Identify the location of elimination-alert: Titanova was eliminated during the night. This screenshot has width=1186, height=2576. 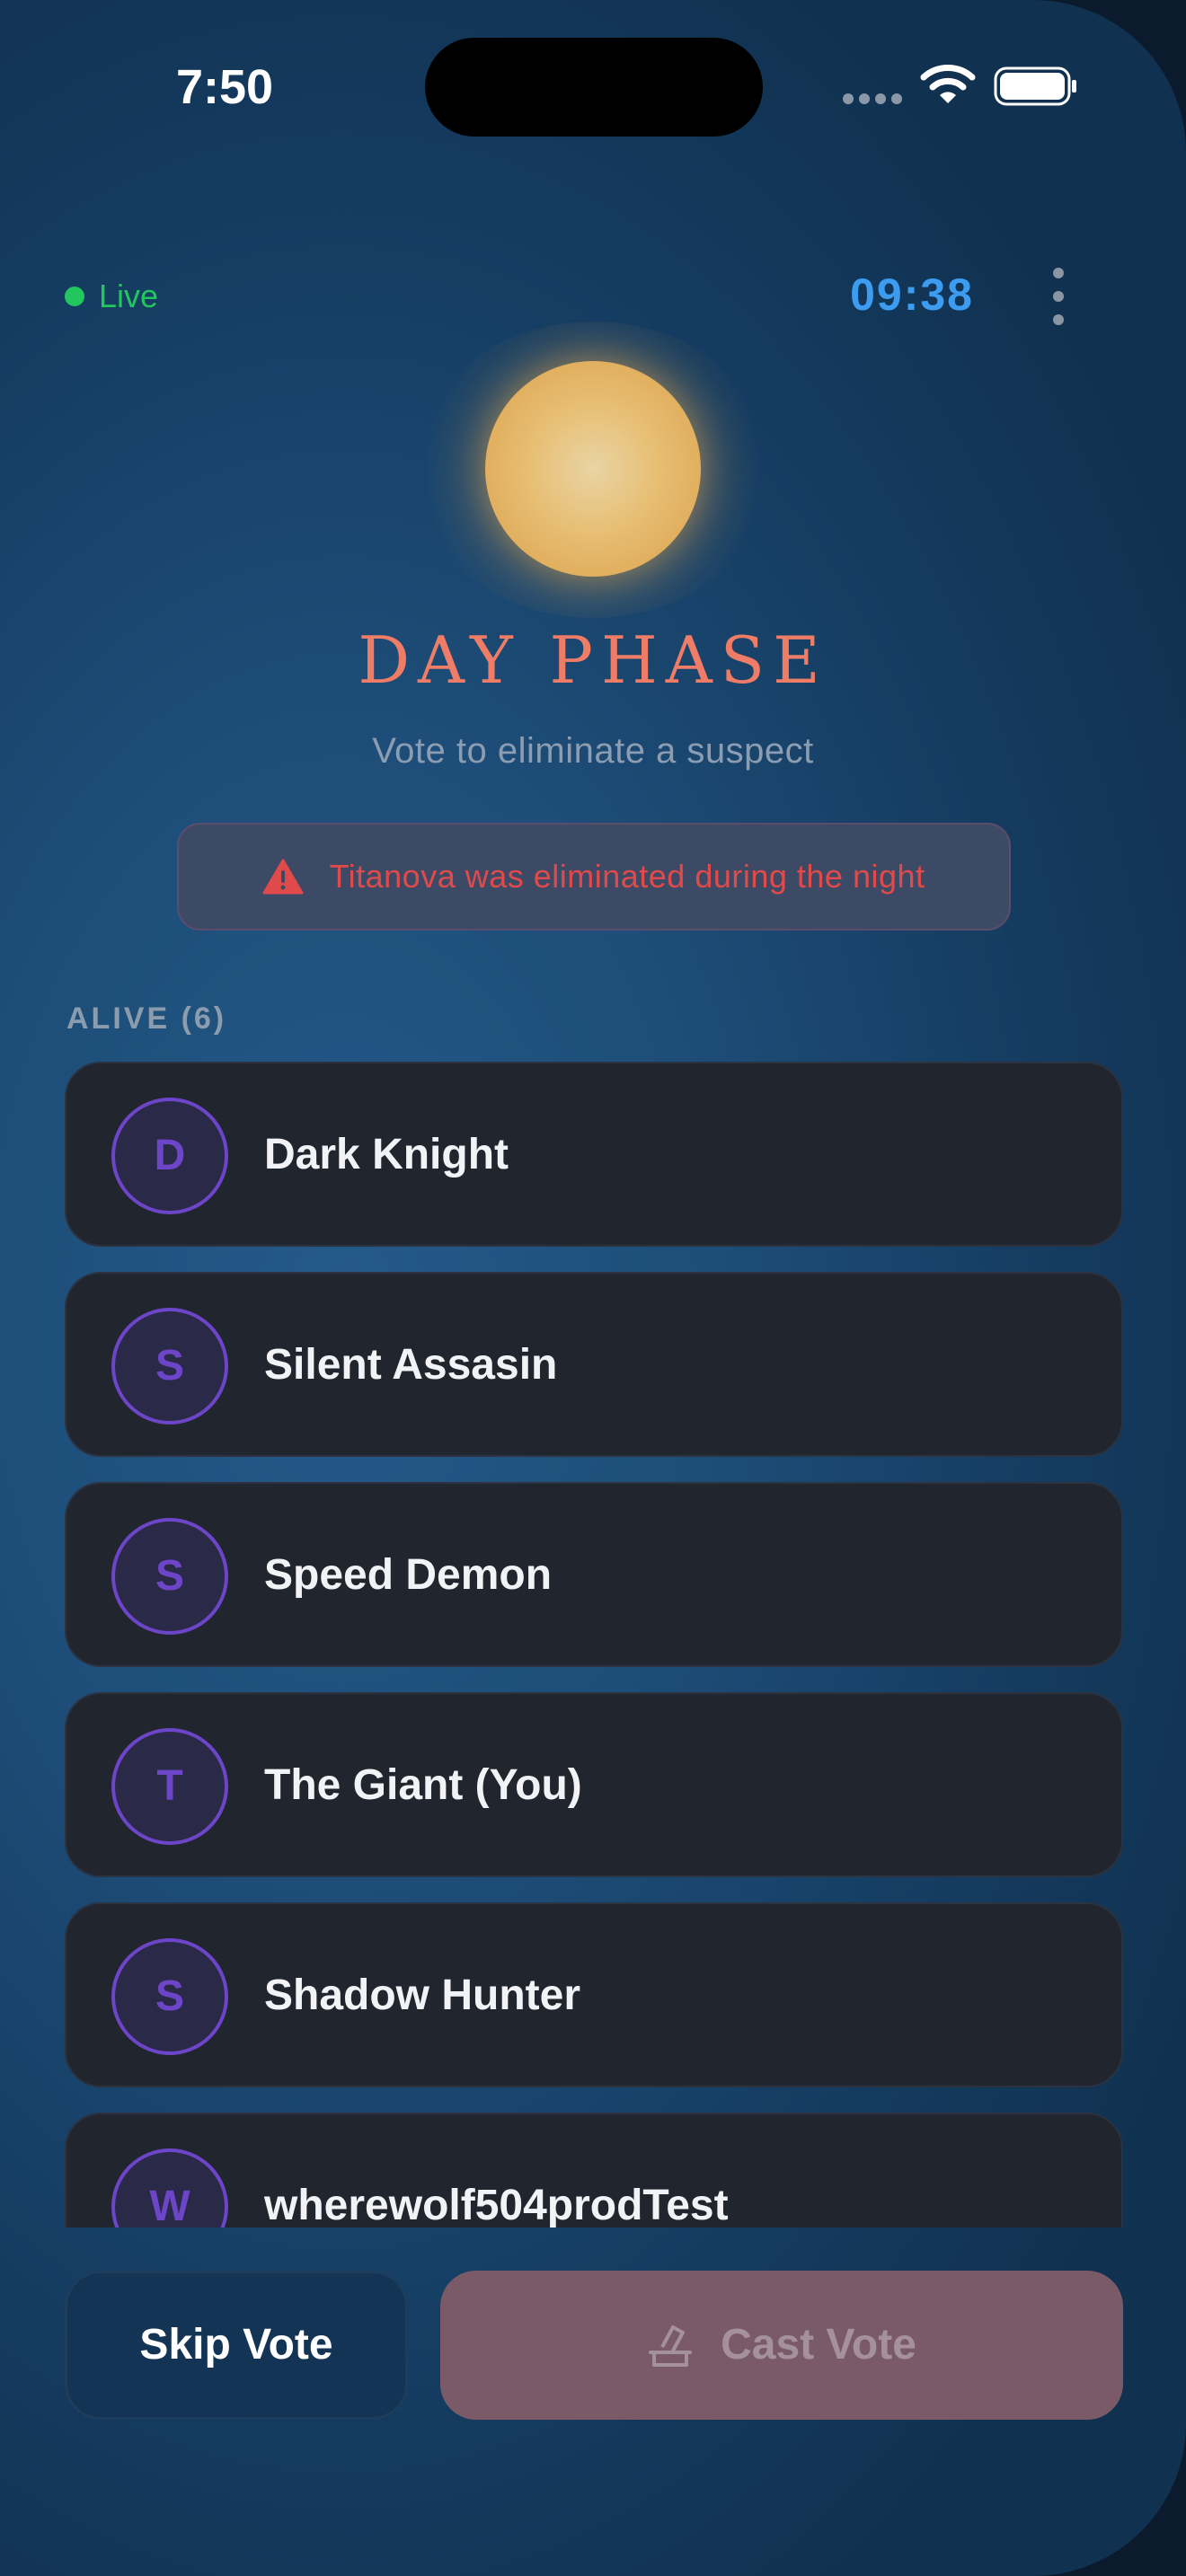
(594, 877).